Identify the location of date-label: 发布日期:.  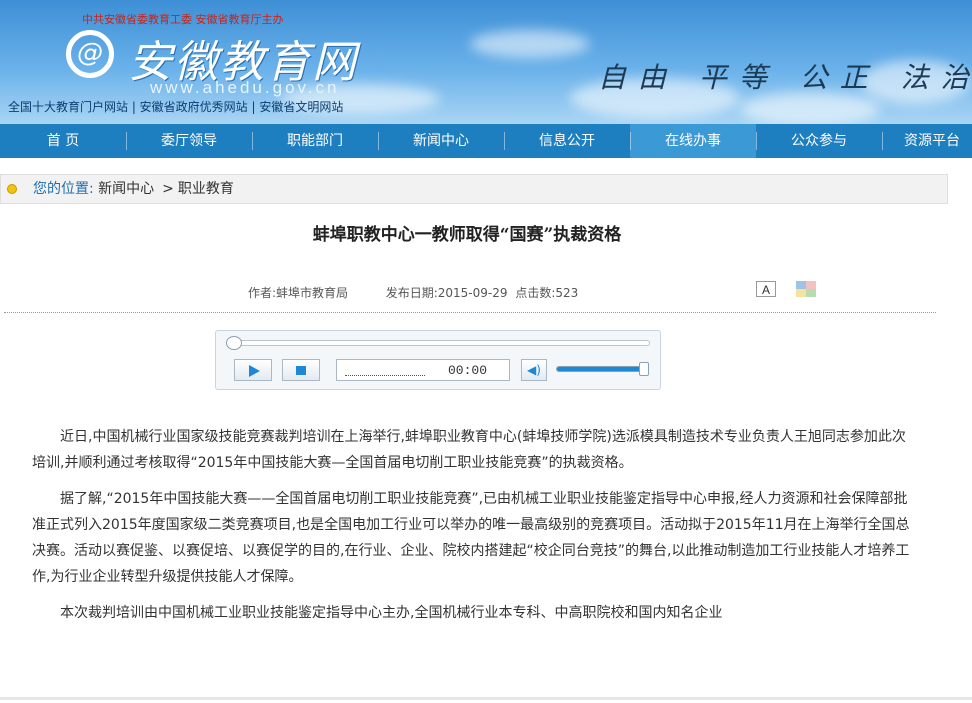
(411, 293).